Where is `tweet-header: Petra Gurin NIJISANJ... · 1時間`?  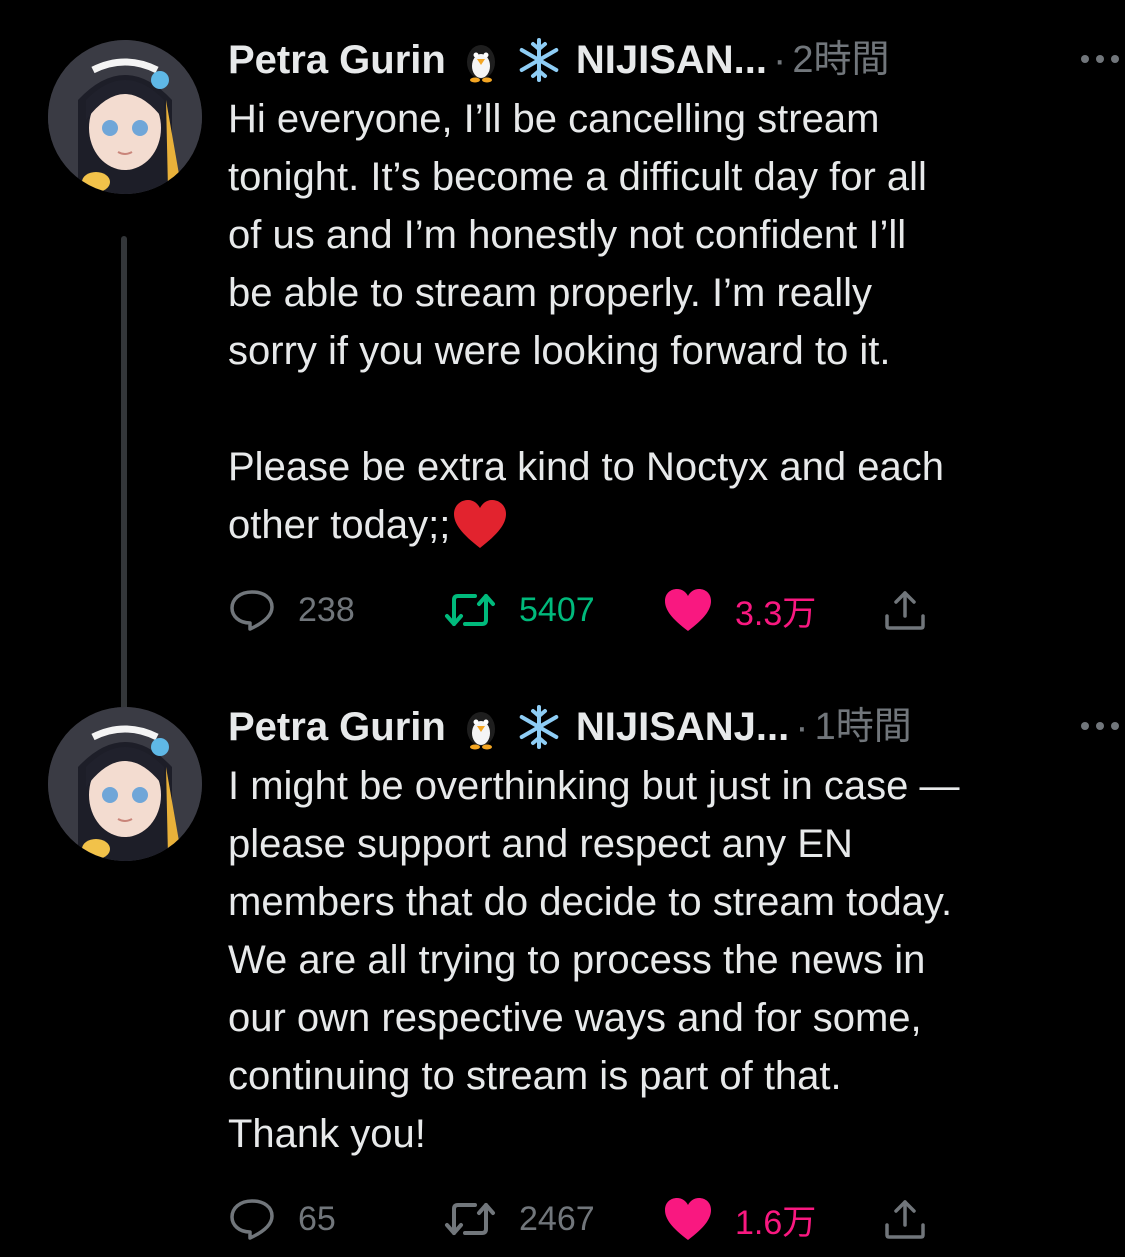 tweet-header: Petra Gurin NIJISANJ... · 1時間 is located at coordinates (663, 727).